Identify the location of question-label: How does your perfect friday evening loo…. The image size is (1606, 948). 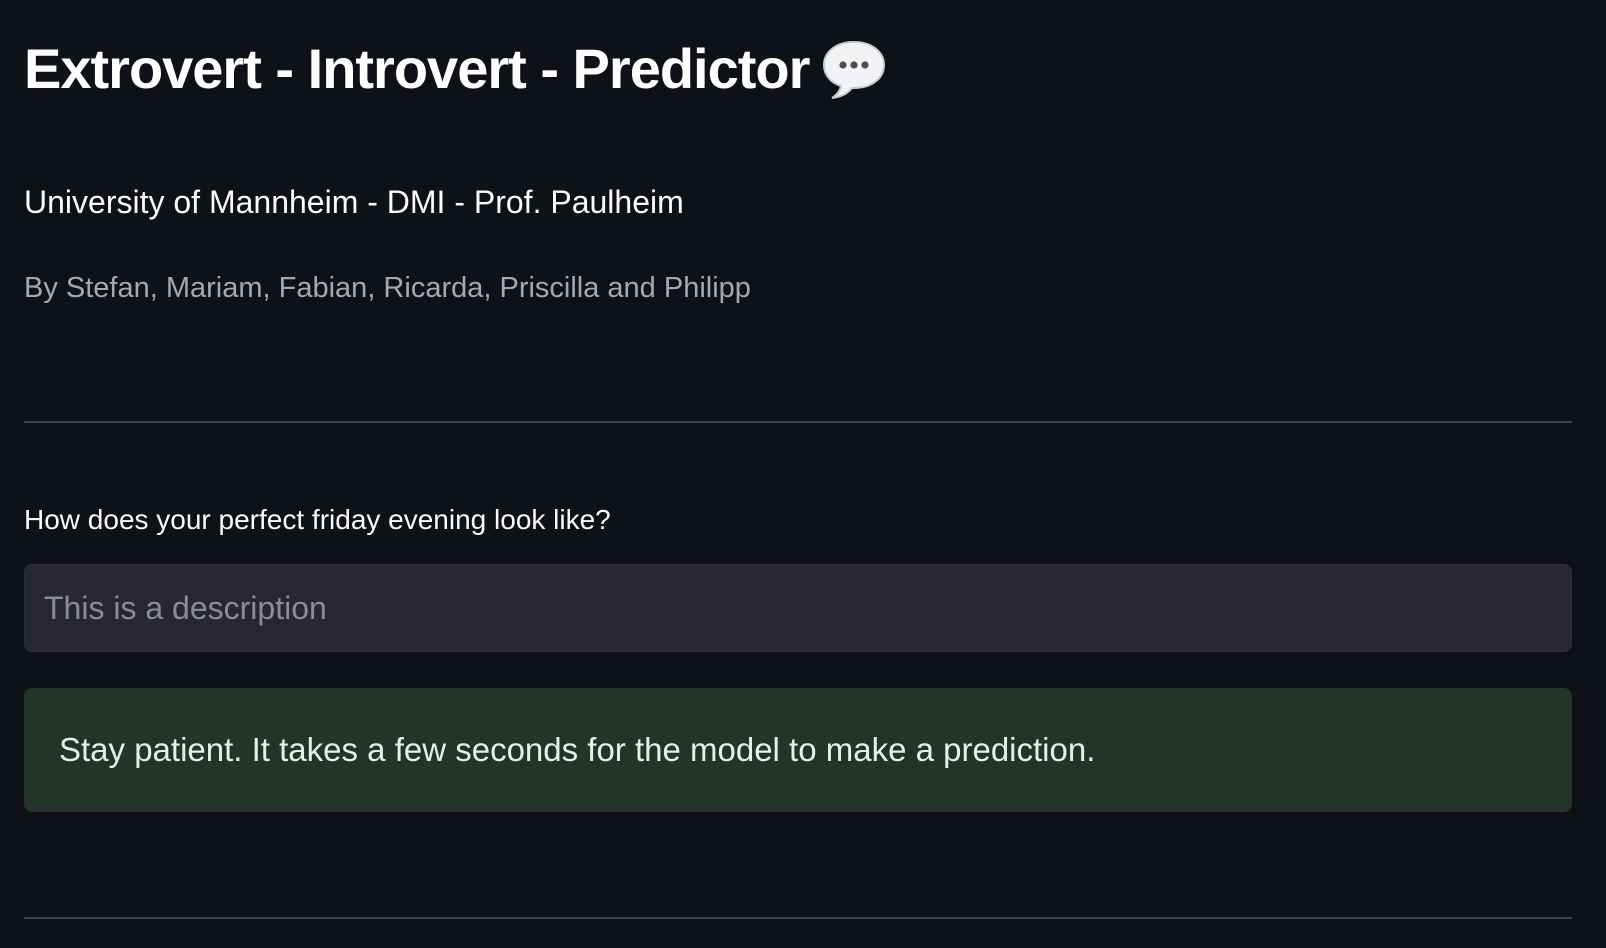
(317, 519).